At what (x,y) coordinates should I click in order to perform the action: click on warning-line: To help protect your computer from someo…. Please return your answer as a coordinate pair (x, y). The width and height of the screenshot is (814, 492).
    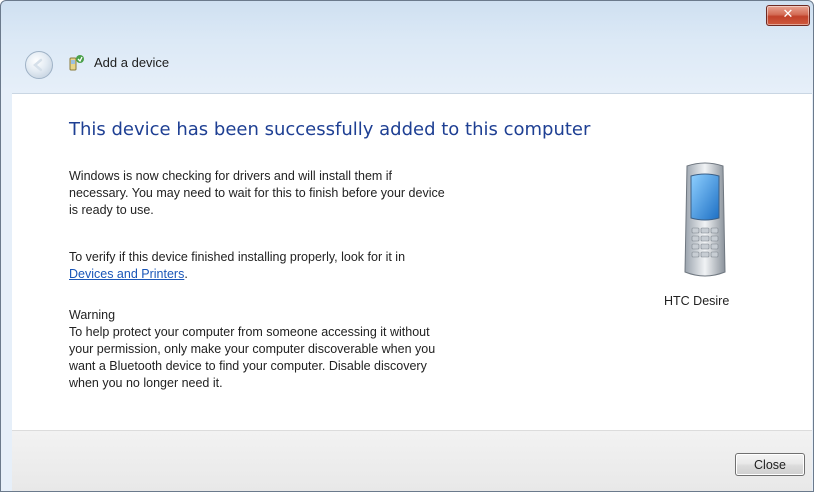
    Looking at the image, I should click on (249, 332).